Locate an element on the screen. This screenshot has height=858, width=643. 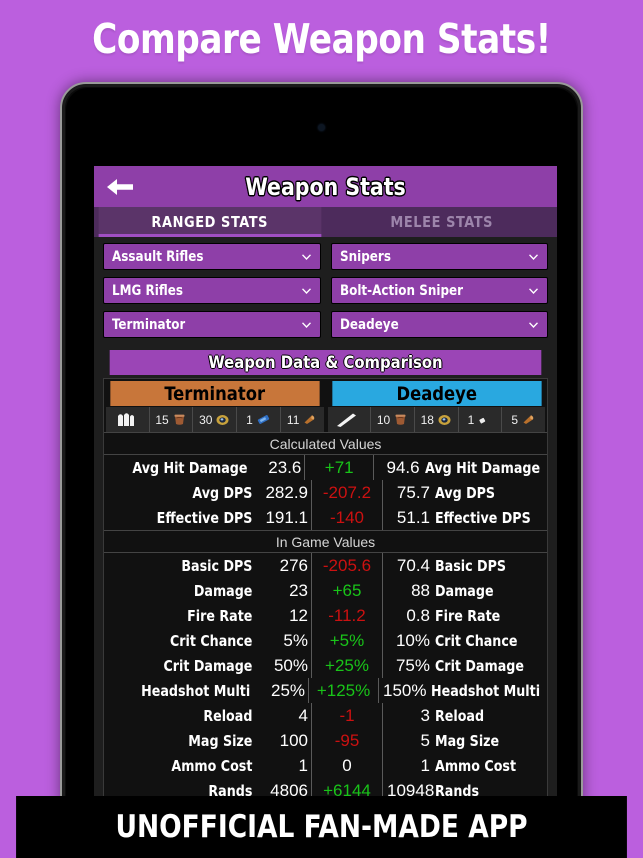
dropdown-right-subtype: Bolt-Action Sniper is located at coordinates (439, 290).